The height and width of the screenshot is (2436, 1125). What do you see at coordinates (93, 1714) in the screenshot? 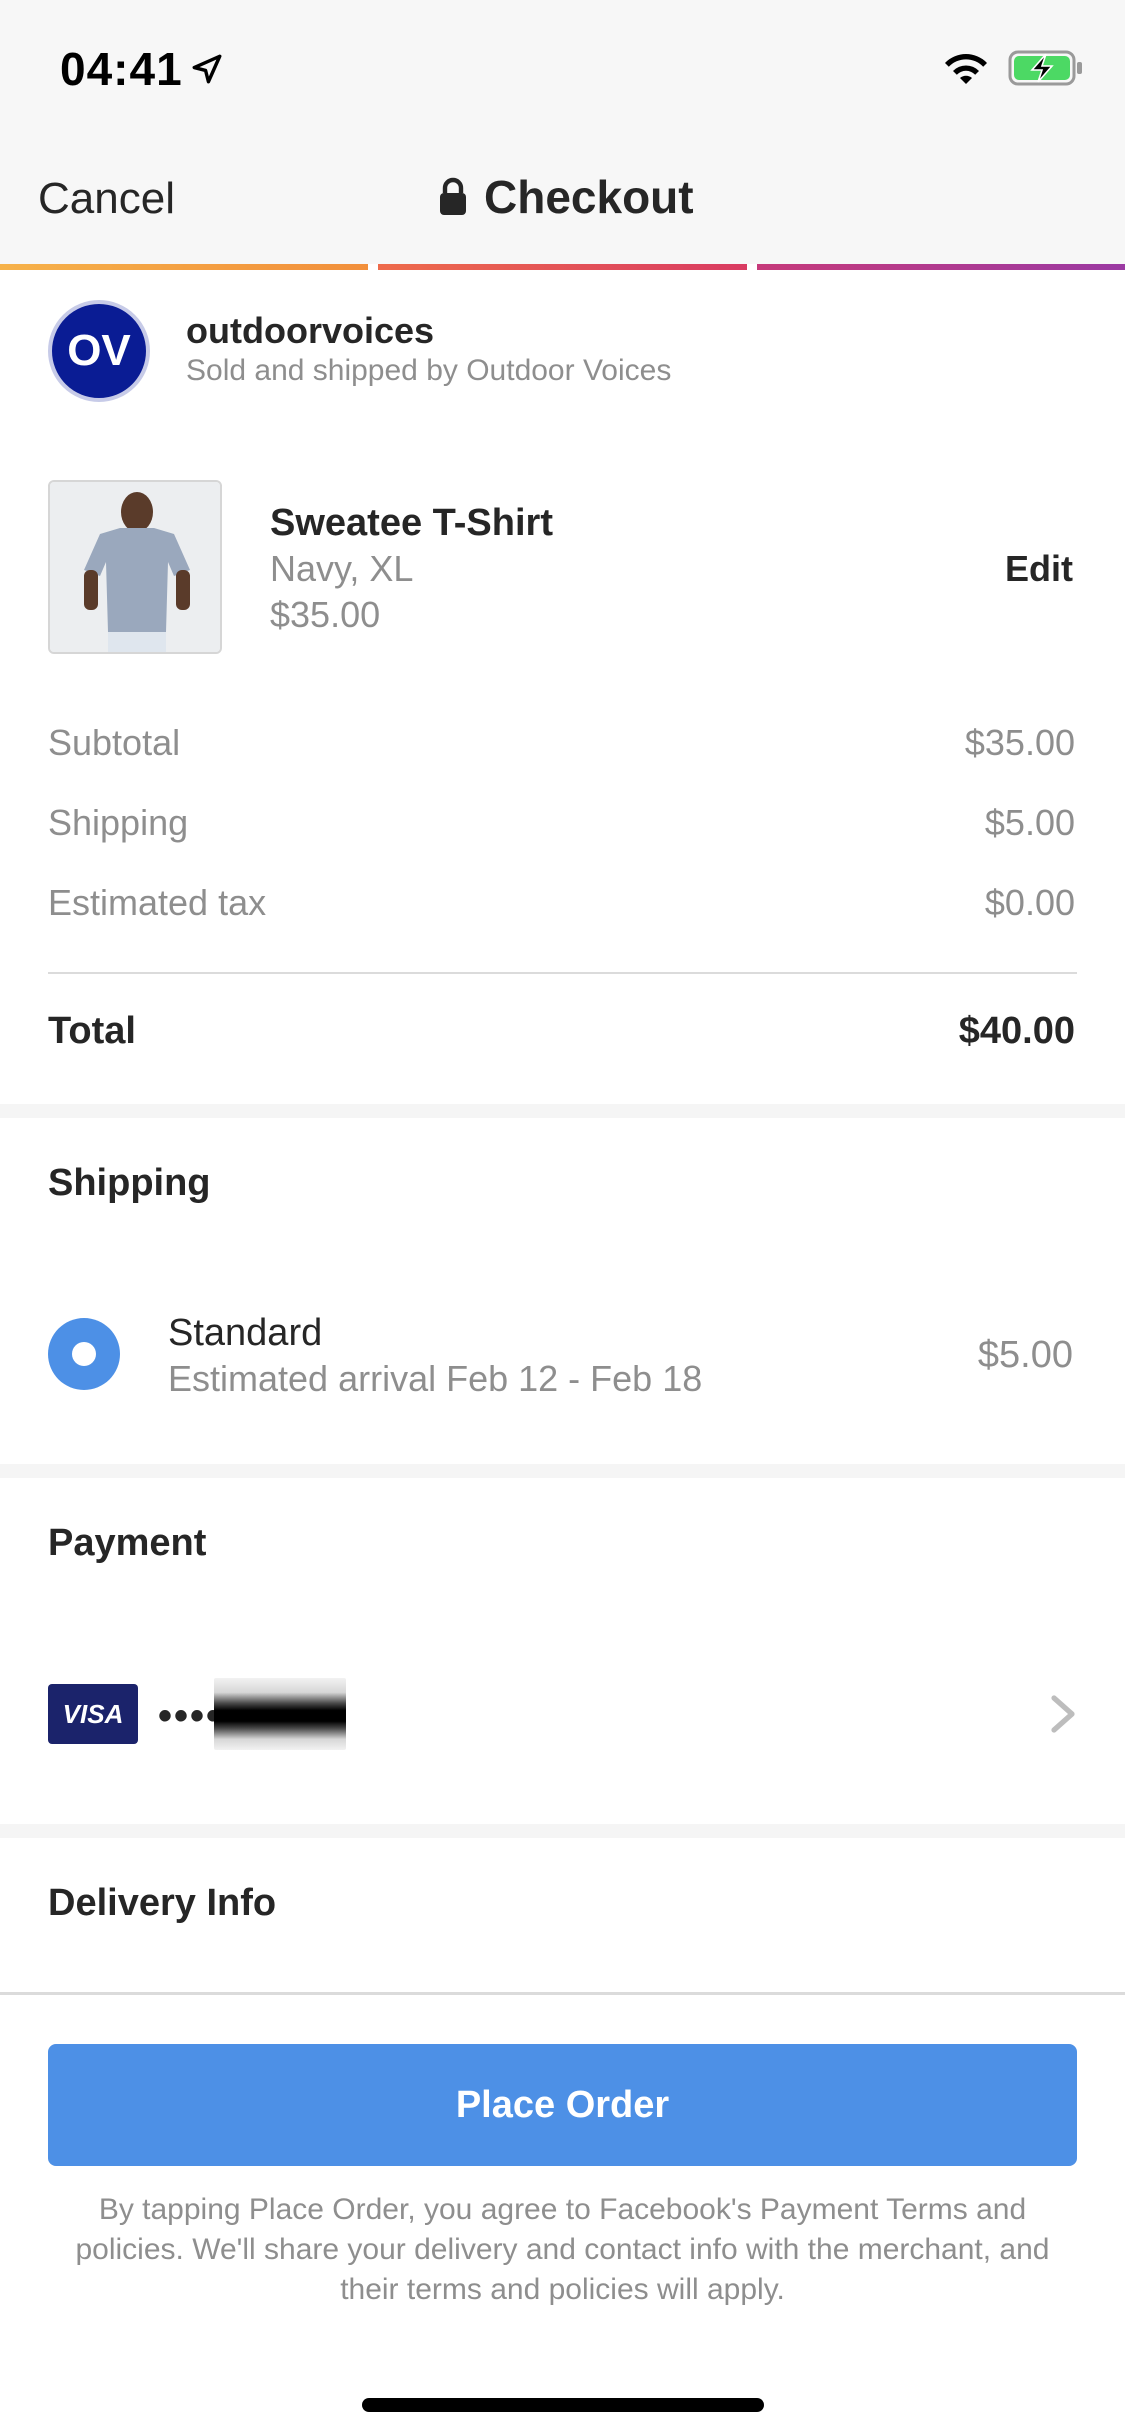
I see `visa-card-icon: VISA` at bounding box center [93, 1714].